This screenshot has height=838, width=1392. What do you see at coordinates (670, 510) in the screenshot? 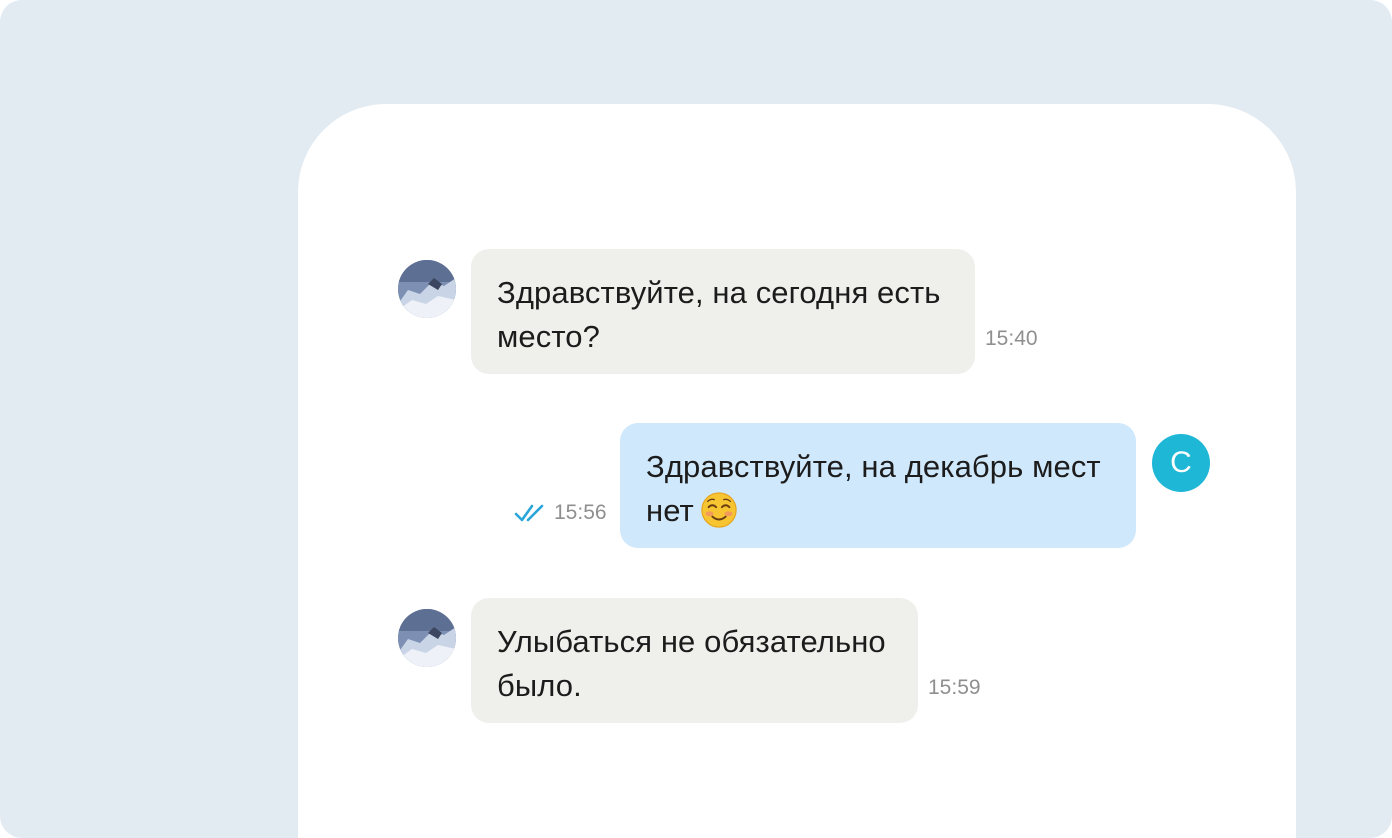
I see `message-text: нет` at bounding box center [670, 510].